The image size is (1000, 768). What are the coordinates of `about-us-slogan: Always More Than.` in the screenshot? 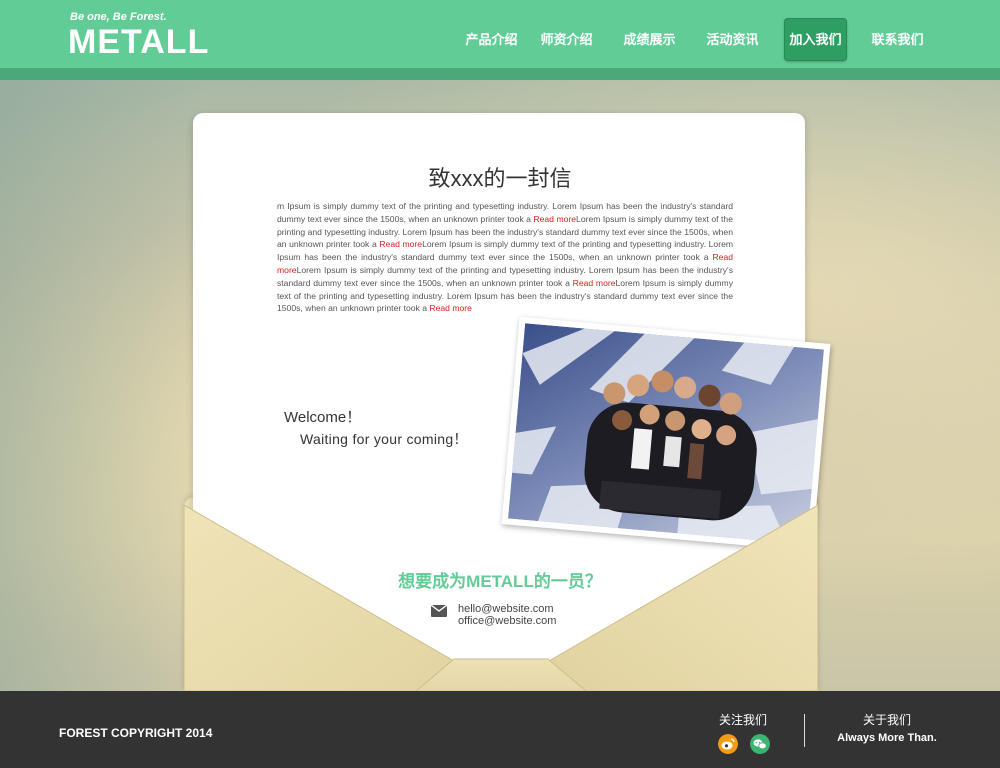 It's located at (887, 738).